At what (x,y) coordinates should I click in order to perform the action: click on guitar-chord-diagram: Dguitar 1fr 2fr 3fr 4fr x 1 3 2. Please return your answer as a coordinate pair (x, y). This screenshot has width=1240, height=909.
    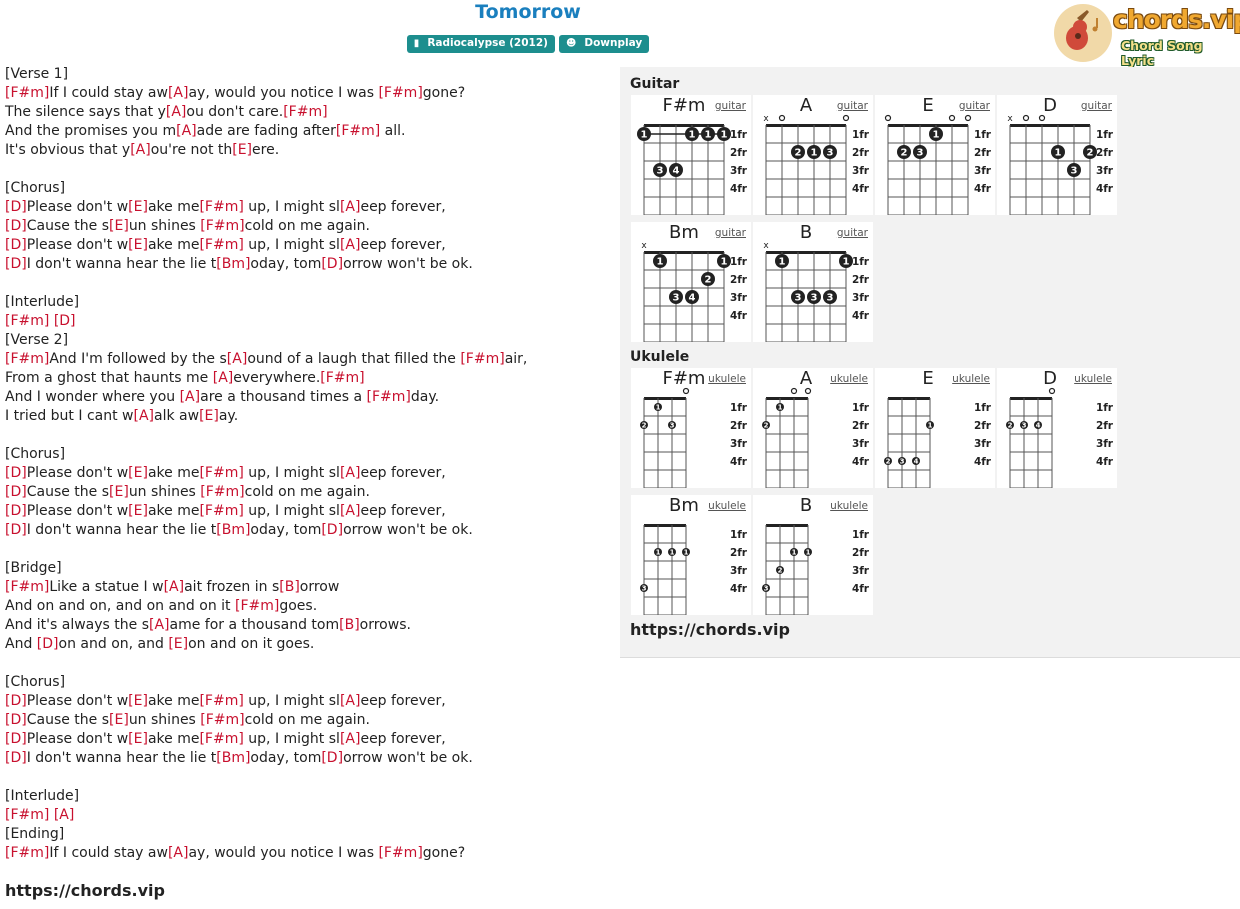
    Looking at the image, I should click on (1057, 155).